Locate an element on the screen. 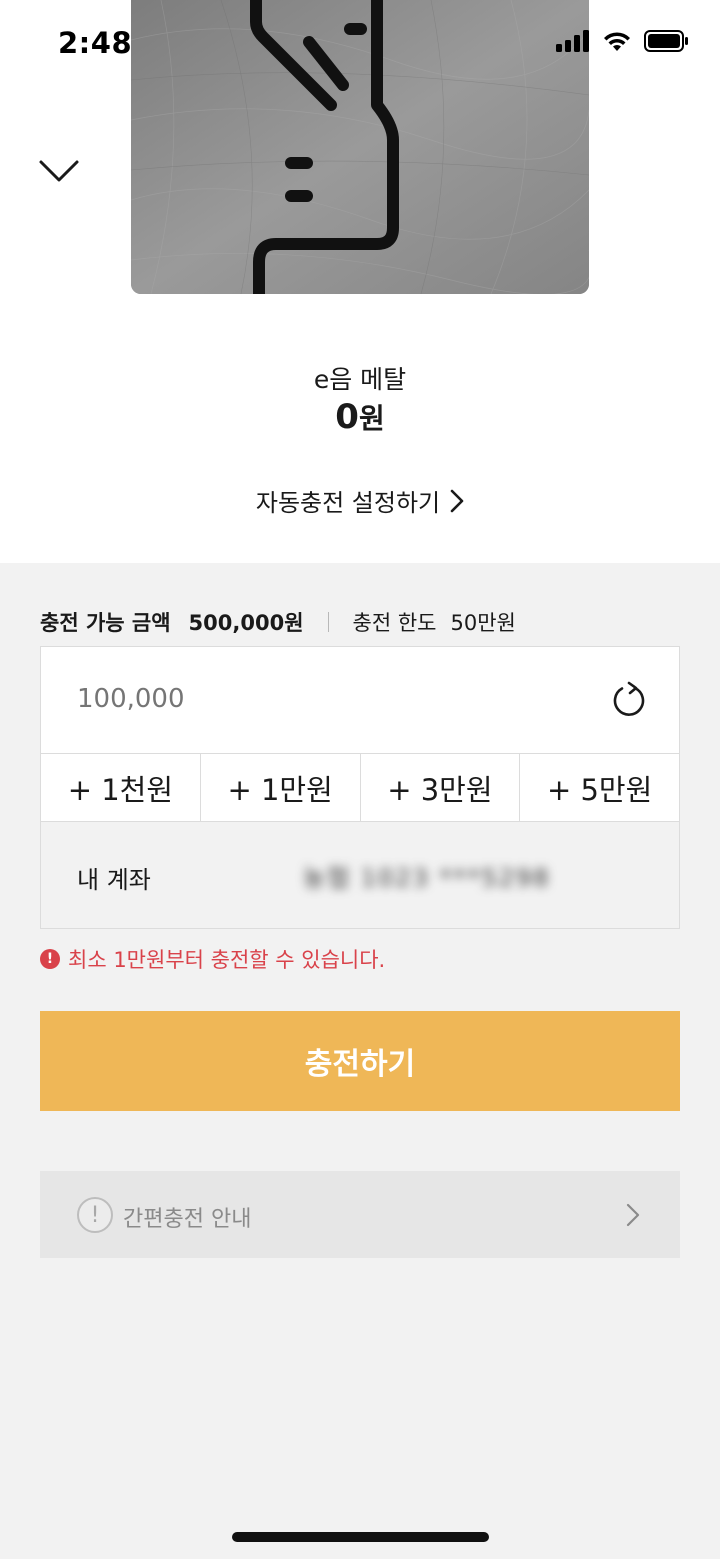 The height and width of the screenshot is (1559, 720). refresh-icon is located at coordinates (629, 698).